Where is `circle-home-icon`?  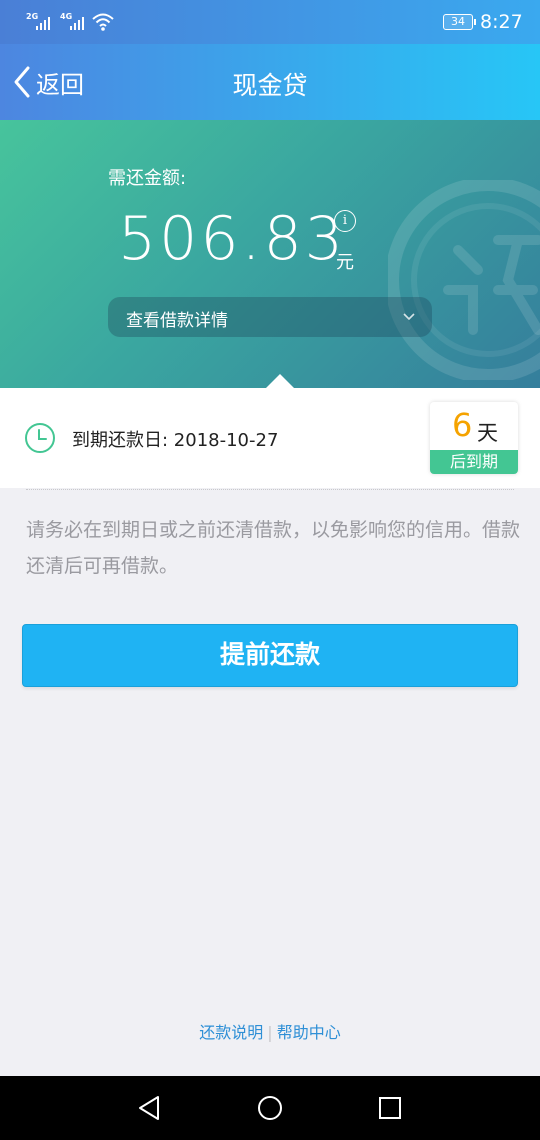 circle-home-icon is located at coordinates (270, 1108).